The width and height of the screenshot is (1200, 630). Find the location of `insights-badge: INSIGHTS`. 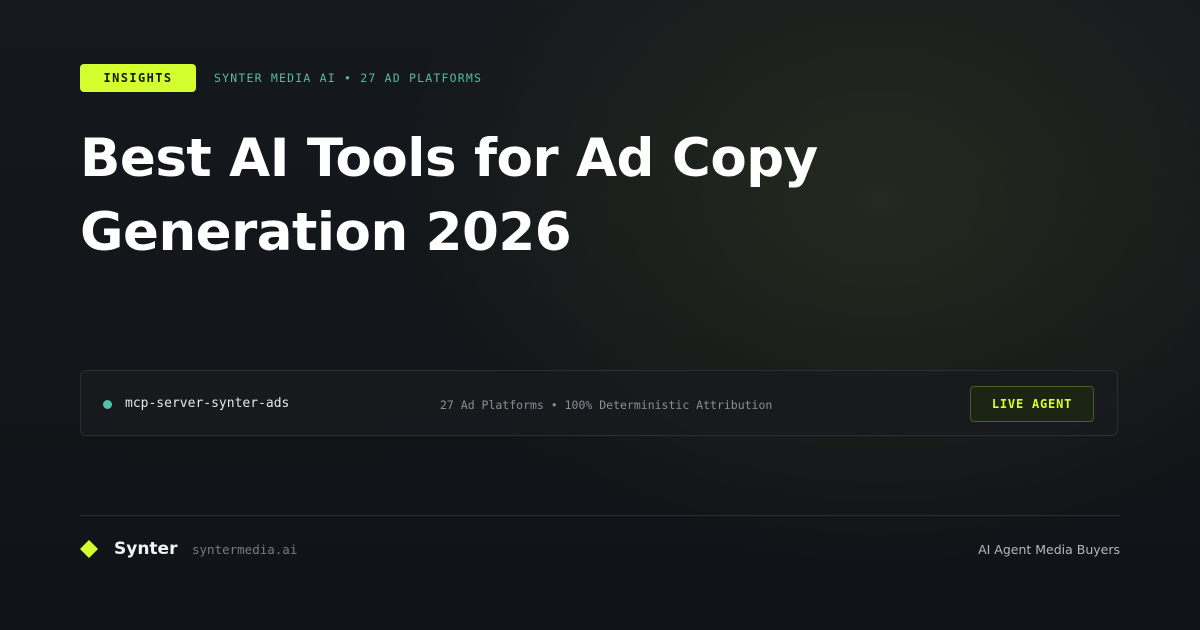

insights-badge: INSIGHTS is located at coordinates (138, 78).